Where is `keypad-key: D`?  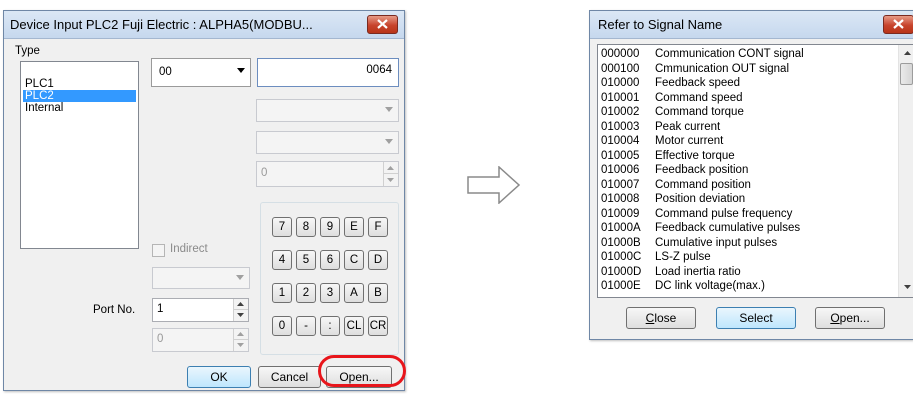
keypad-key: D is located at coordinates (378, 260).